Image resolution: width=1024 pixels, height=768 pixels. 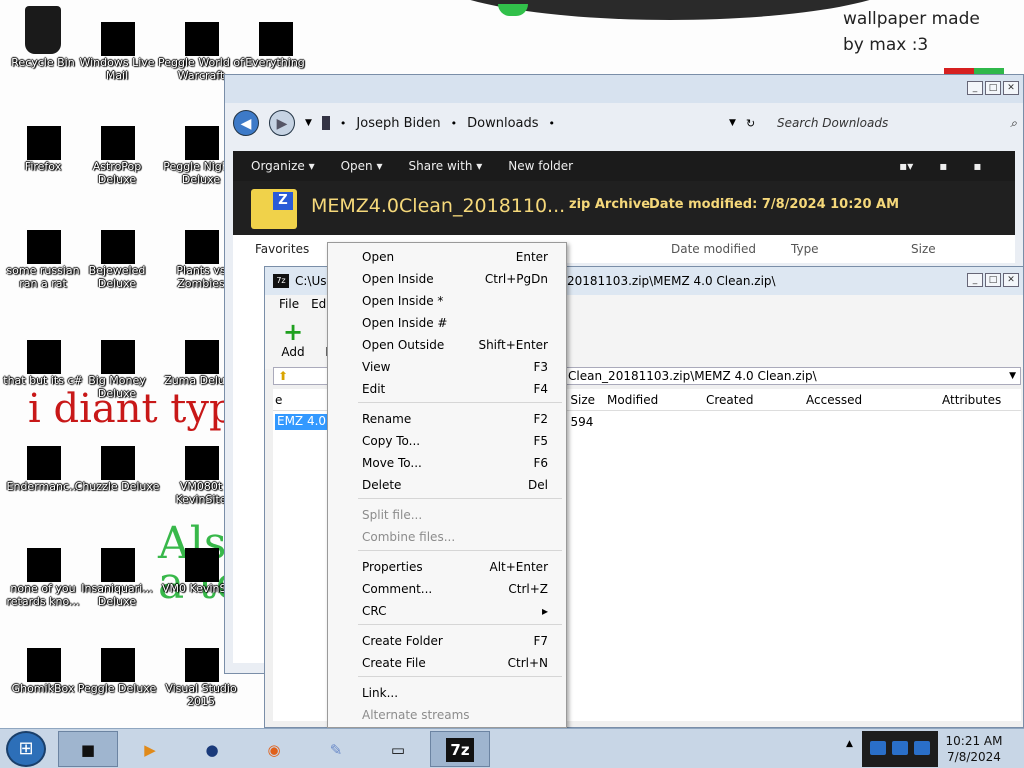 What do you see at coordinates (447, 389) in the screenshot?
I see `menu-item-edit: Edit F4` at bounding box center [447, 389].